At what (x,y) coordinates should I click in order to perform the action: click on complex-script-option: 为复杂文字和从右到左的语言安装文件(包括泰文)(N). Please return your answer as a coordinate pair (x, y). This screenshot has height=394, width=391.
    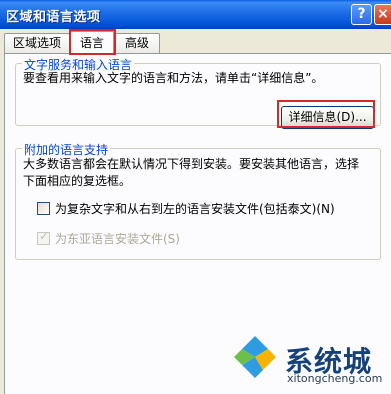
    Looking at the image, I should click on (186, 208).